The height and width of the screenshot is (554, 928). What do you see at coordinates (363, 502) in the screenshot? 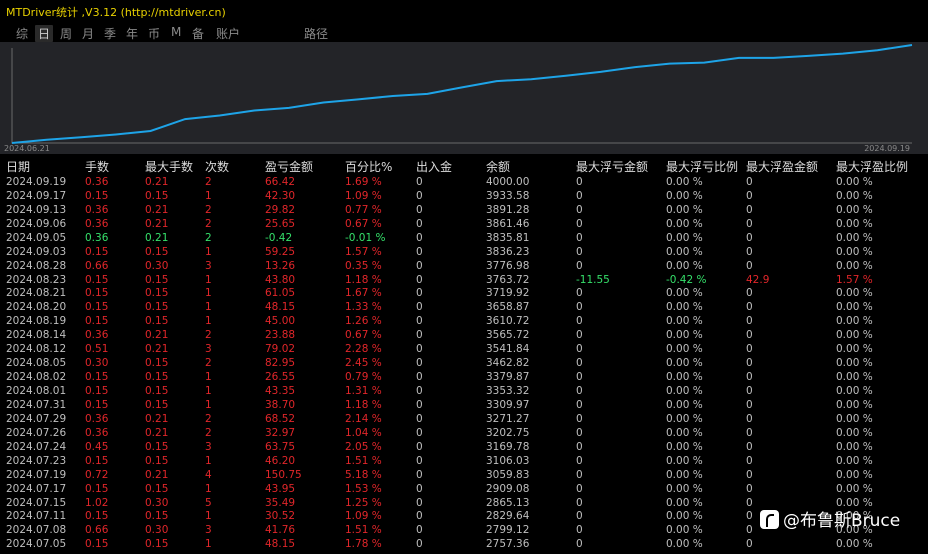
I see `table-cell: 1.25 %` at bounding box center [363, 502].